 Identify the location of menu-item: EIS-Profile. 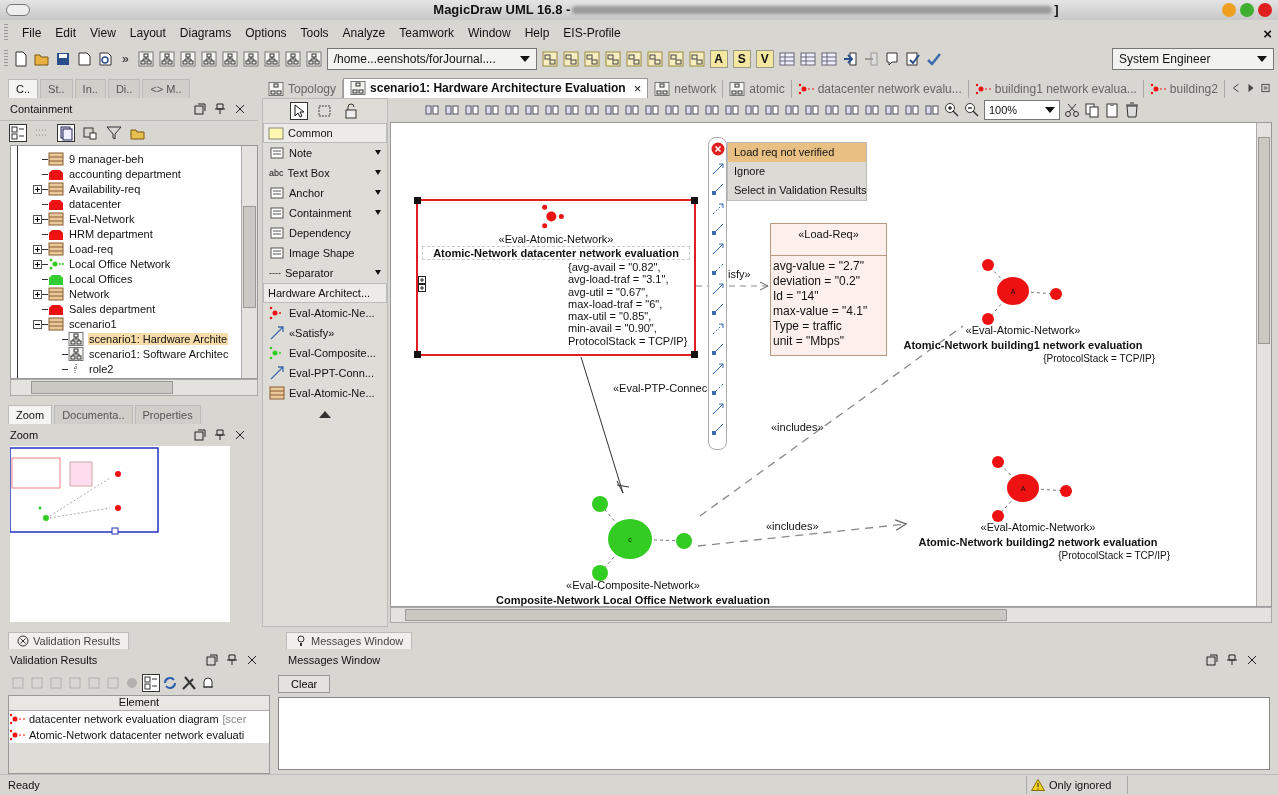
(592, 33).